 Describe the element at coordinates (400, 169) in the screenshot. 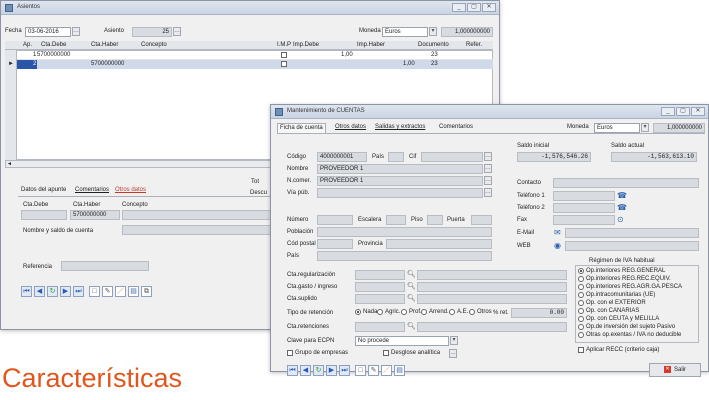

I see `nombre-field: PROVEEDOR 1` at that location.